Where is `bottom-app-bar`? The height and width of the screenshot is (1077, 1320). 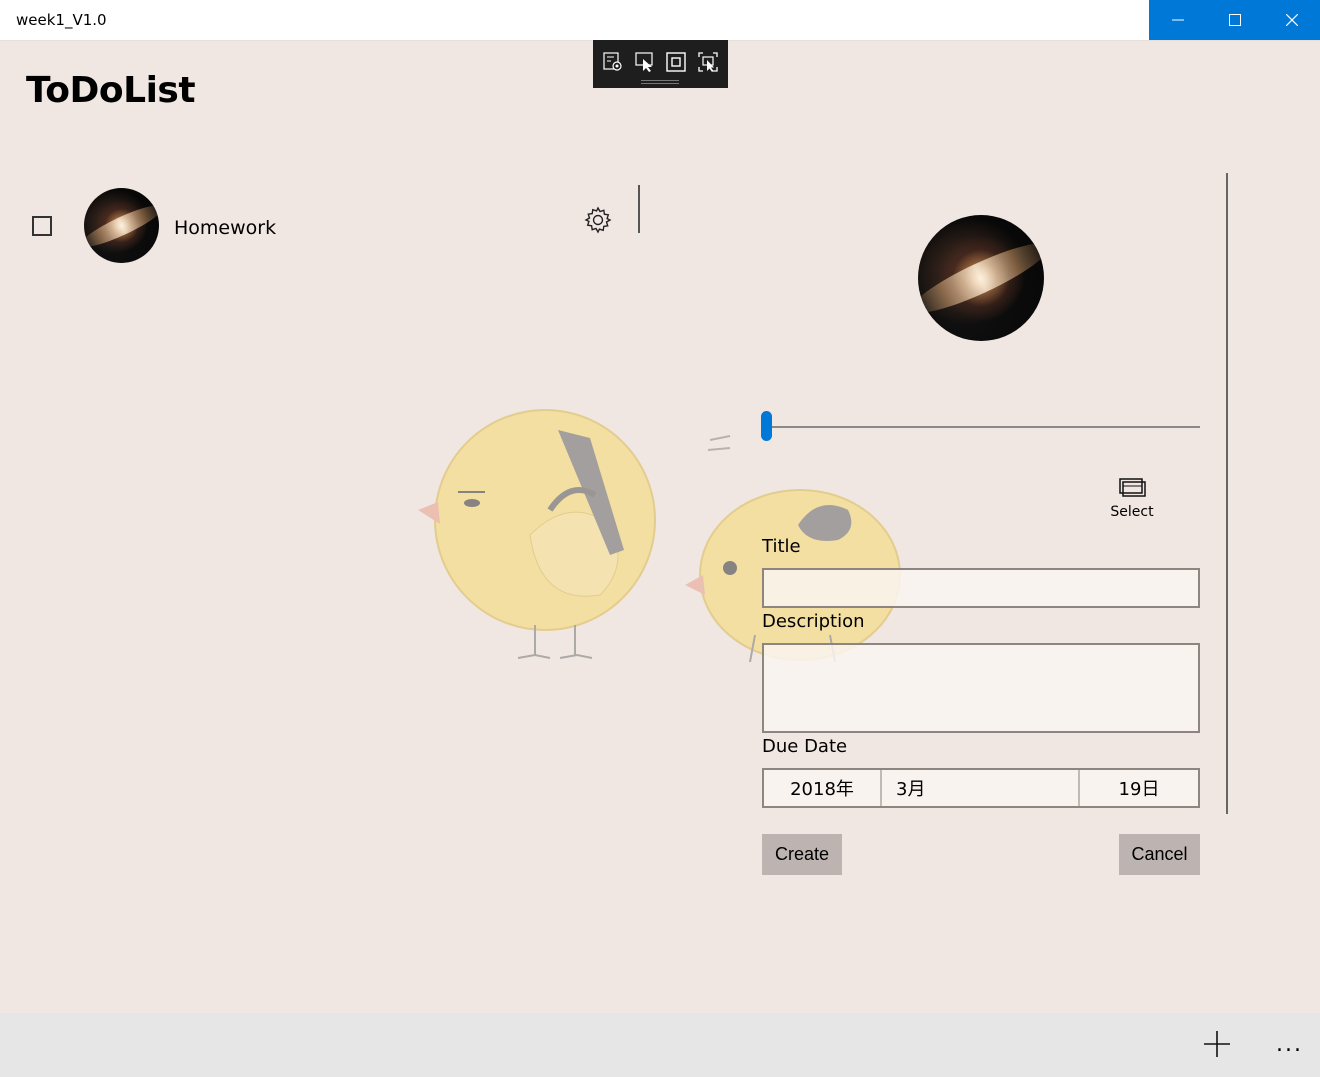
bottom-app-bar is located at coordinates (660, 1045).